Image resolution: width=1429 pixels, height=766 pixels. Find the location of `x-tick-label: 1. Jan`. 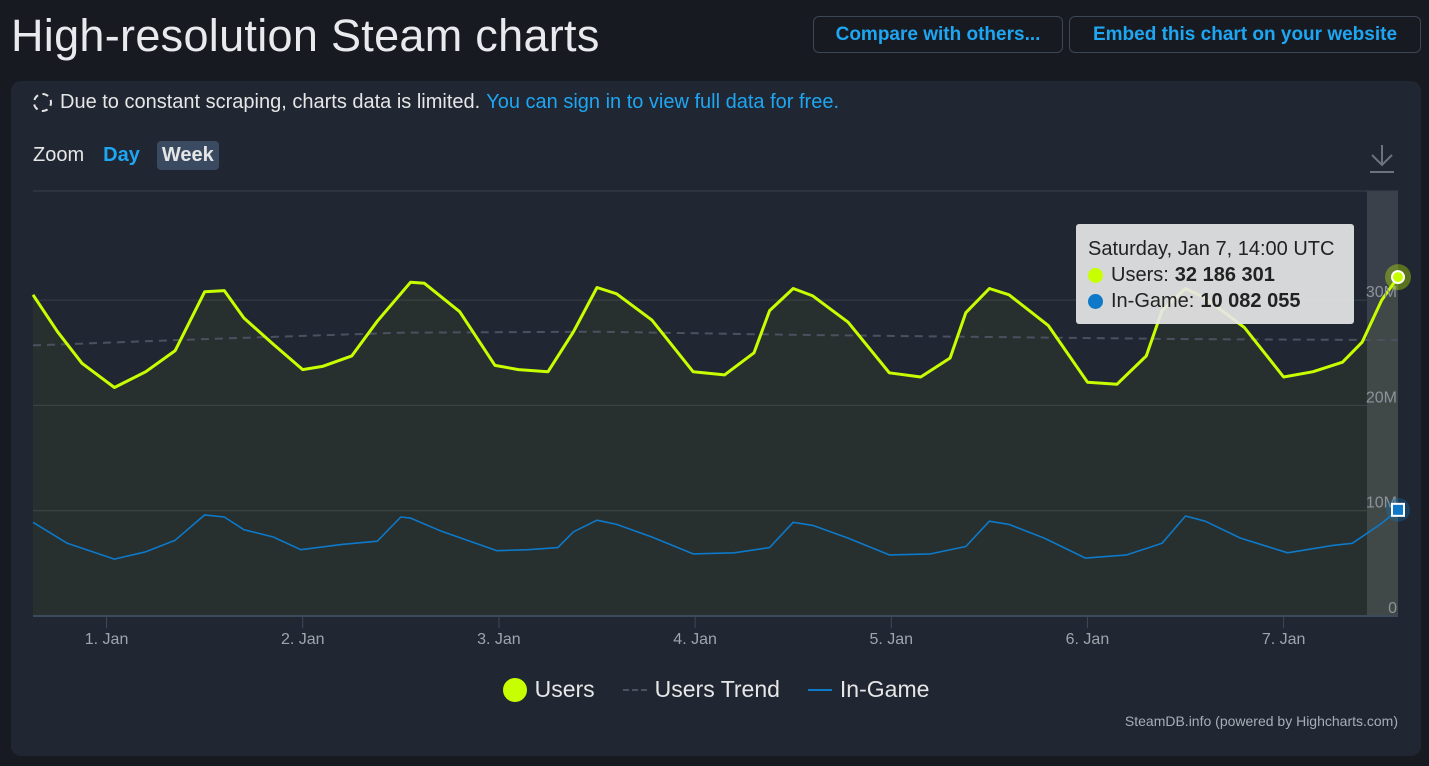

x-tick-label: 1. Jan is located at coordinates (107, 639).